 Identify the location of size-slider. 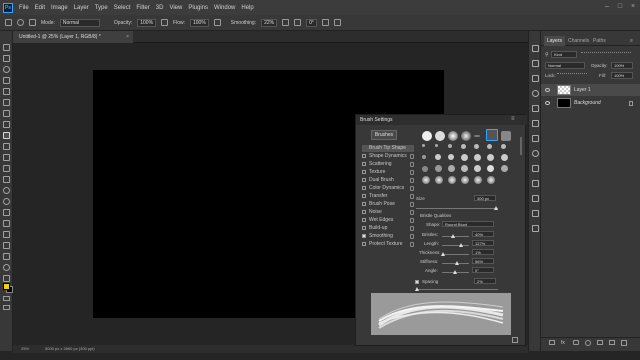
(457, 208).